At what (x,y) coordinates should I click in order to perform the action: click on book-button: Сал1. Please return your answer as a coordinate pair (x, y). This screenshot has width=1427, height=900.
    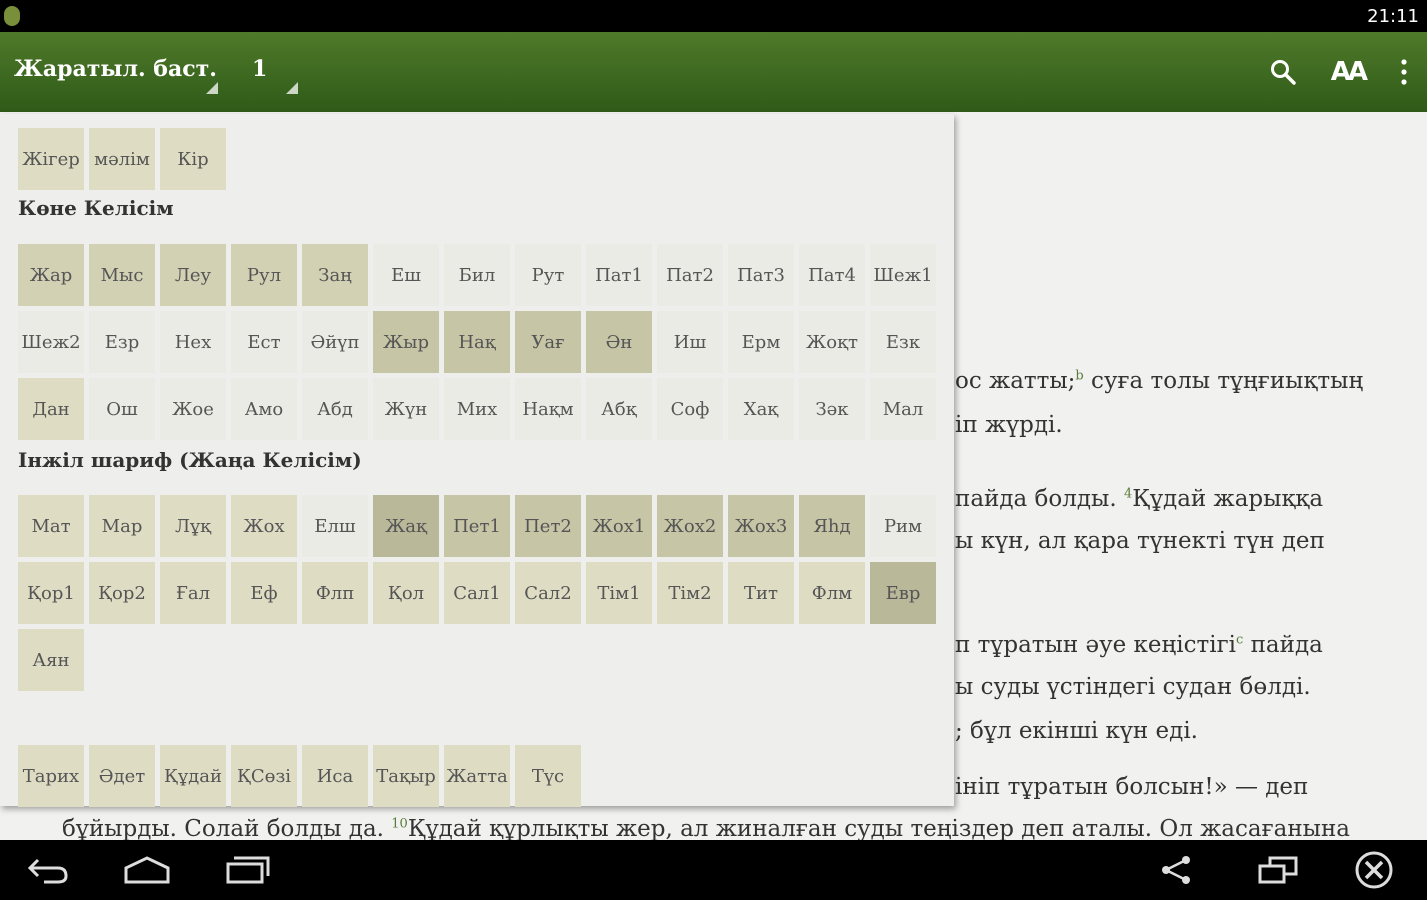
    Looking at the image, I should click on (477, 593).